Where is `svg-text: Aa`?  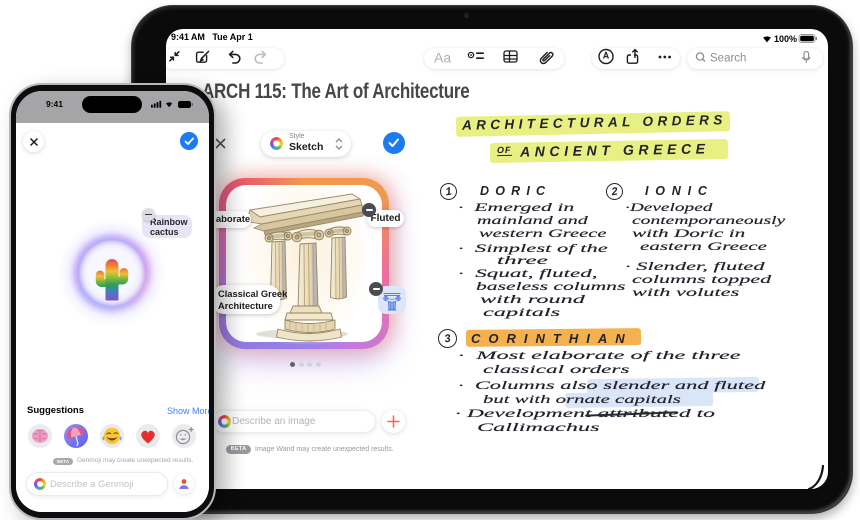
svg-text: Aa is located at coordinates (442, 58).